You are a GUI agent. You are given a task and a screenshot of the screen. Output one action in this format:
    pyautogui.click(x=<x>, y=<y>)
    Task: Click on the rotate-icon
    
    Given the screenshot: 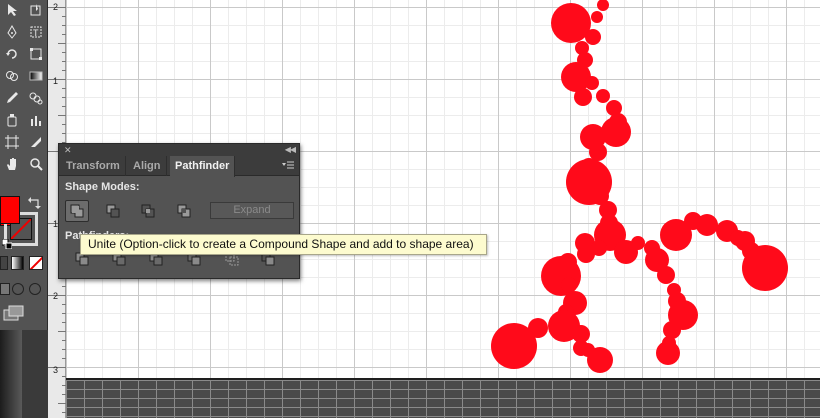 What is the action you would take?
    pyautogui.click(x=12, y=54)
    